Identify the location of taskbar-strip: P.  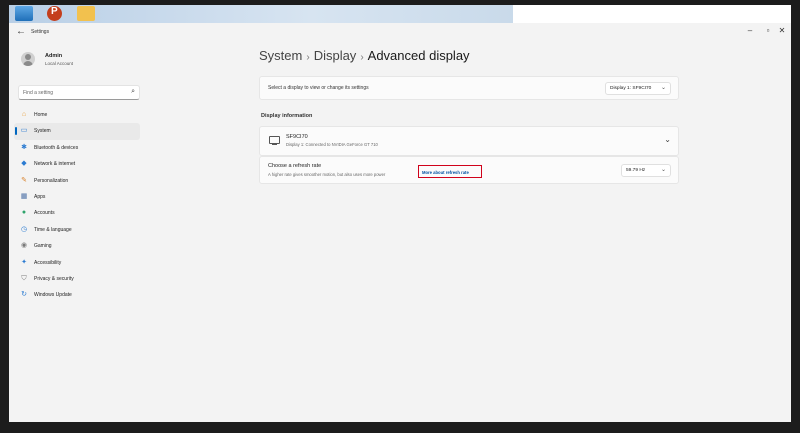
(261, 14).